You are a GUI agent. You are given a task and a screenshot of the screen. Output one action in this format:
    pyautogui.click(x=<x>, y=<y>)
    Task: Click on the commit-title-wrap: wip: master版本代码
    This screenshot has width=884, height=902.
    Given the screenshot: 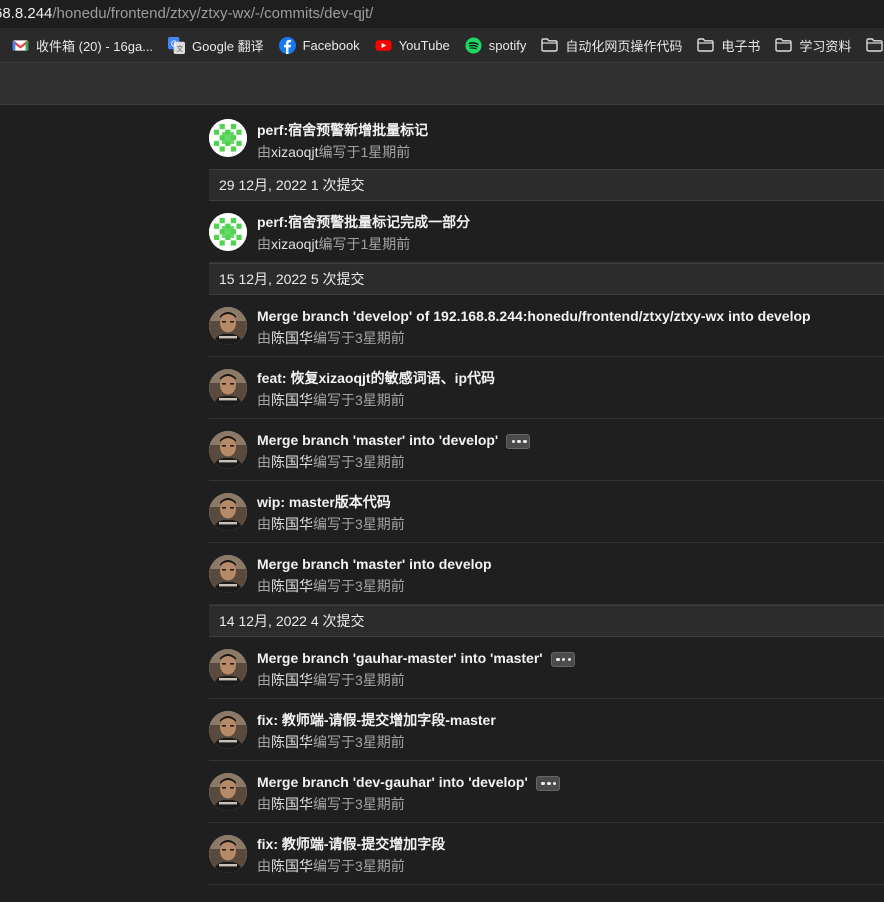 What is the action you would take?
    pyautogui.click(x=324, y=502)
    